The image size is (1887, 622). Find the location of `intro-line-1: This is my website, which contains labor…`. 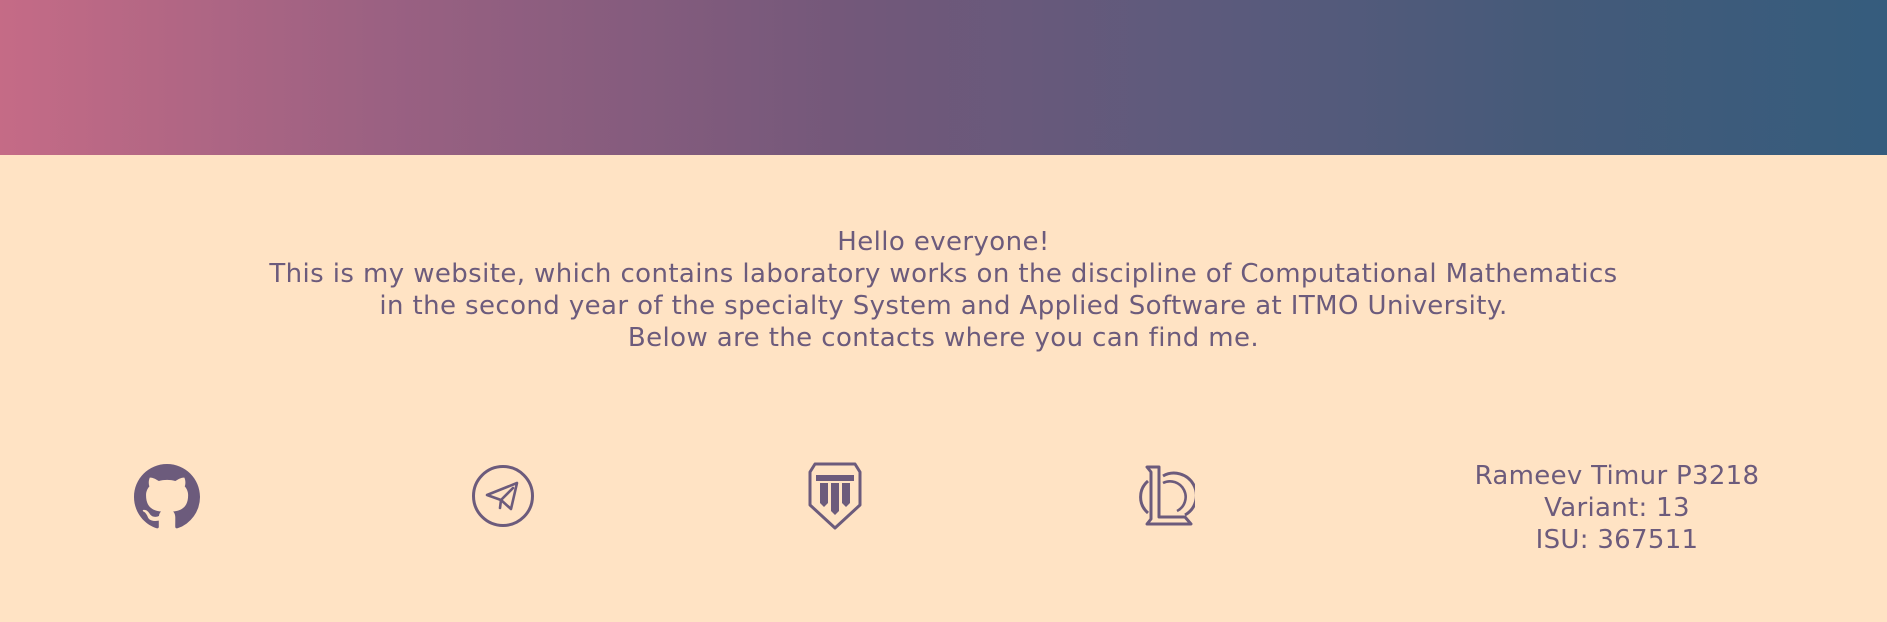

intro-line-1: This is my website, which contains labor… is located at coordinates (943, 274).